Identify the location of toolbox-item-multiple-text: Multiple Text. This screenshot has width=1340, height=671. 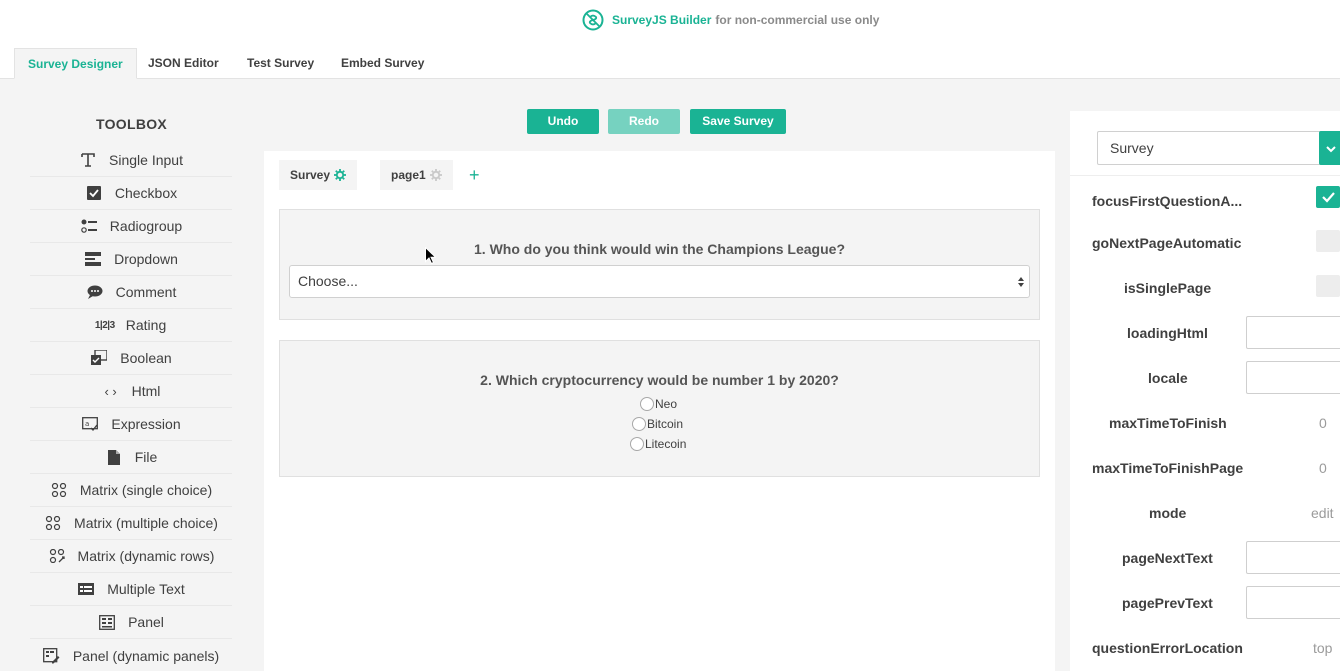
(131, 589).